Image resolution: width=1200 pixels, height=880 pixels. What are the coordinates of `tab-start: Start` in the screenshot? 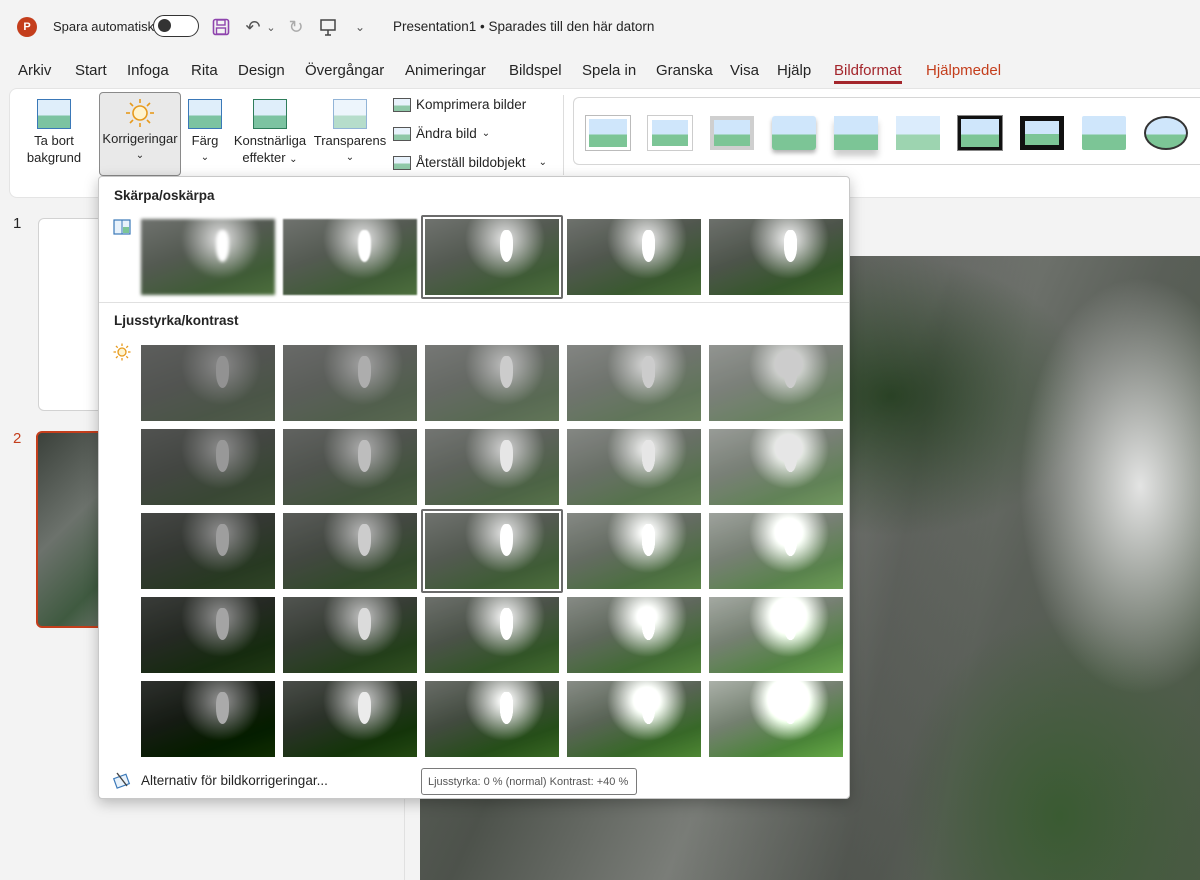 It's located at (91, 70).